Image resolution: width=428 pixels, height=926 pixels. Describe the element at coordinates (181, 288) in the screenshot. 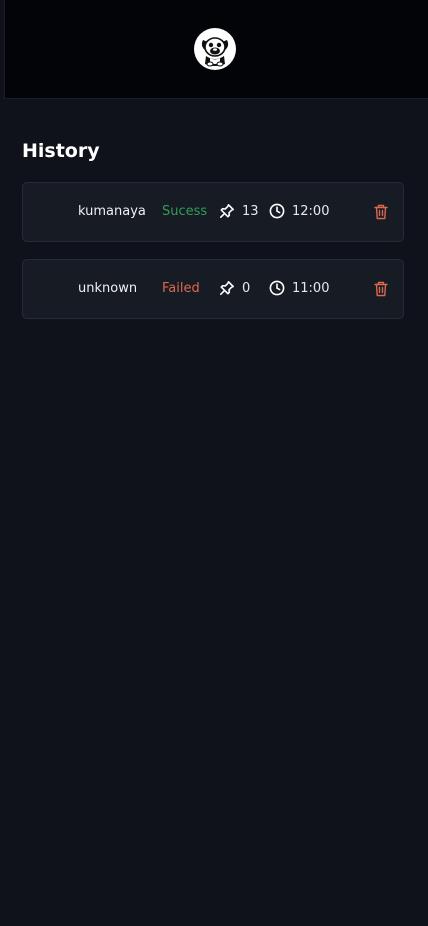

I see `status-label: Failed` at that location.